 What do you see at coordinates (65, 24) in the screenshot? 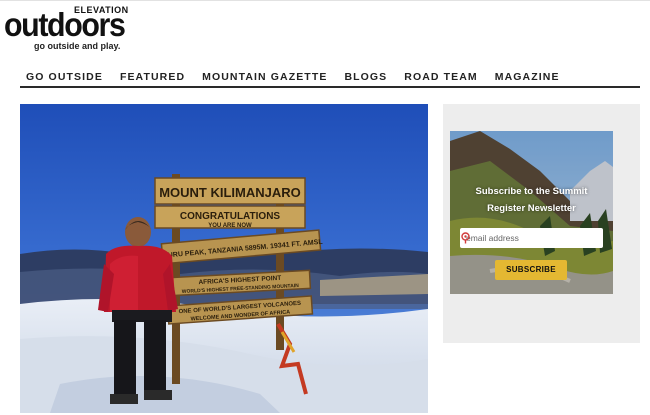
I see `logo-brand-text: outdoors` at bounding box center [65, 24].